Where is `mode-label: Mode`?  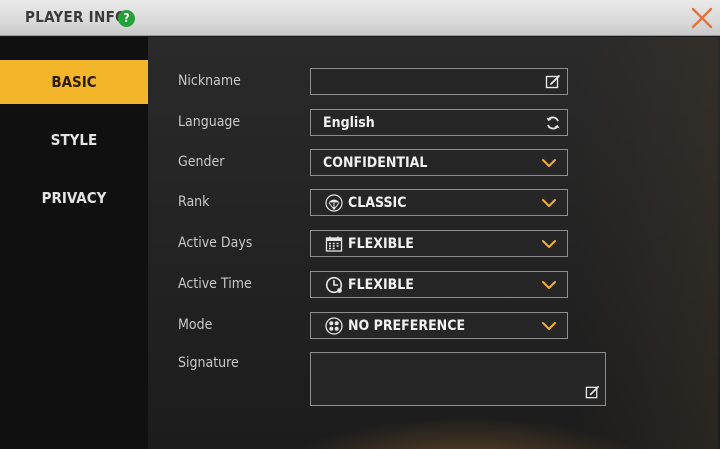
mode-label: Mode is located at coordinates (195, 325).